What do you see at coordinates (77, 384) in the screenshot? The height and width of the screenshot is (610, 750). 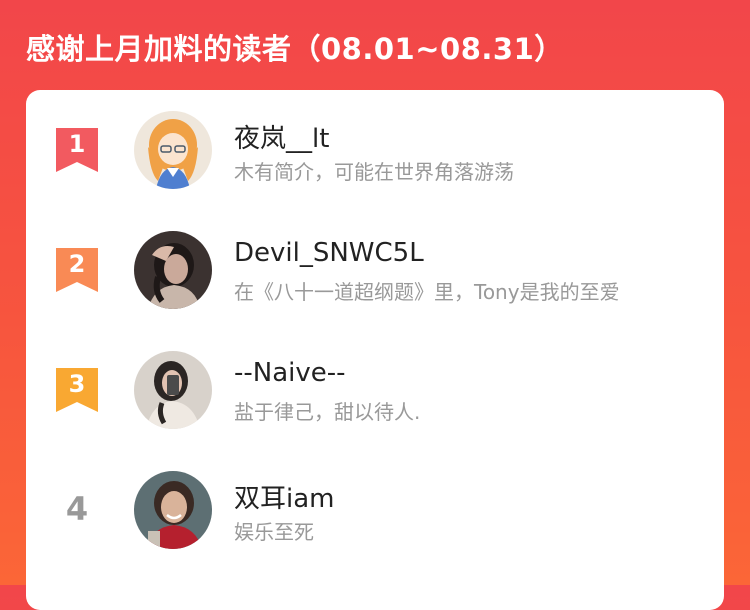 I see `rank-number: 3` at bounding box center [77, 384].